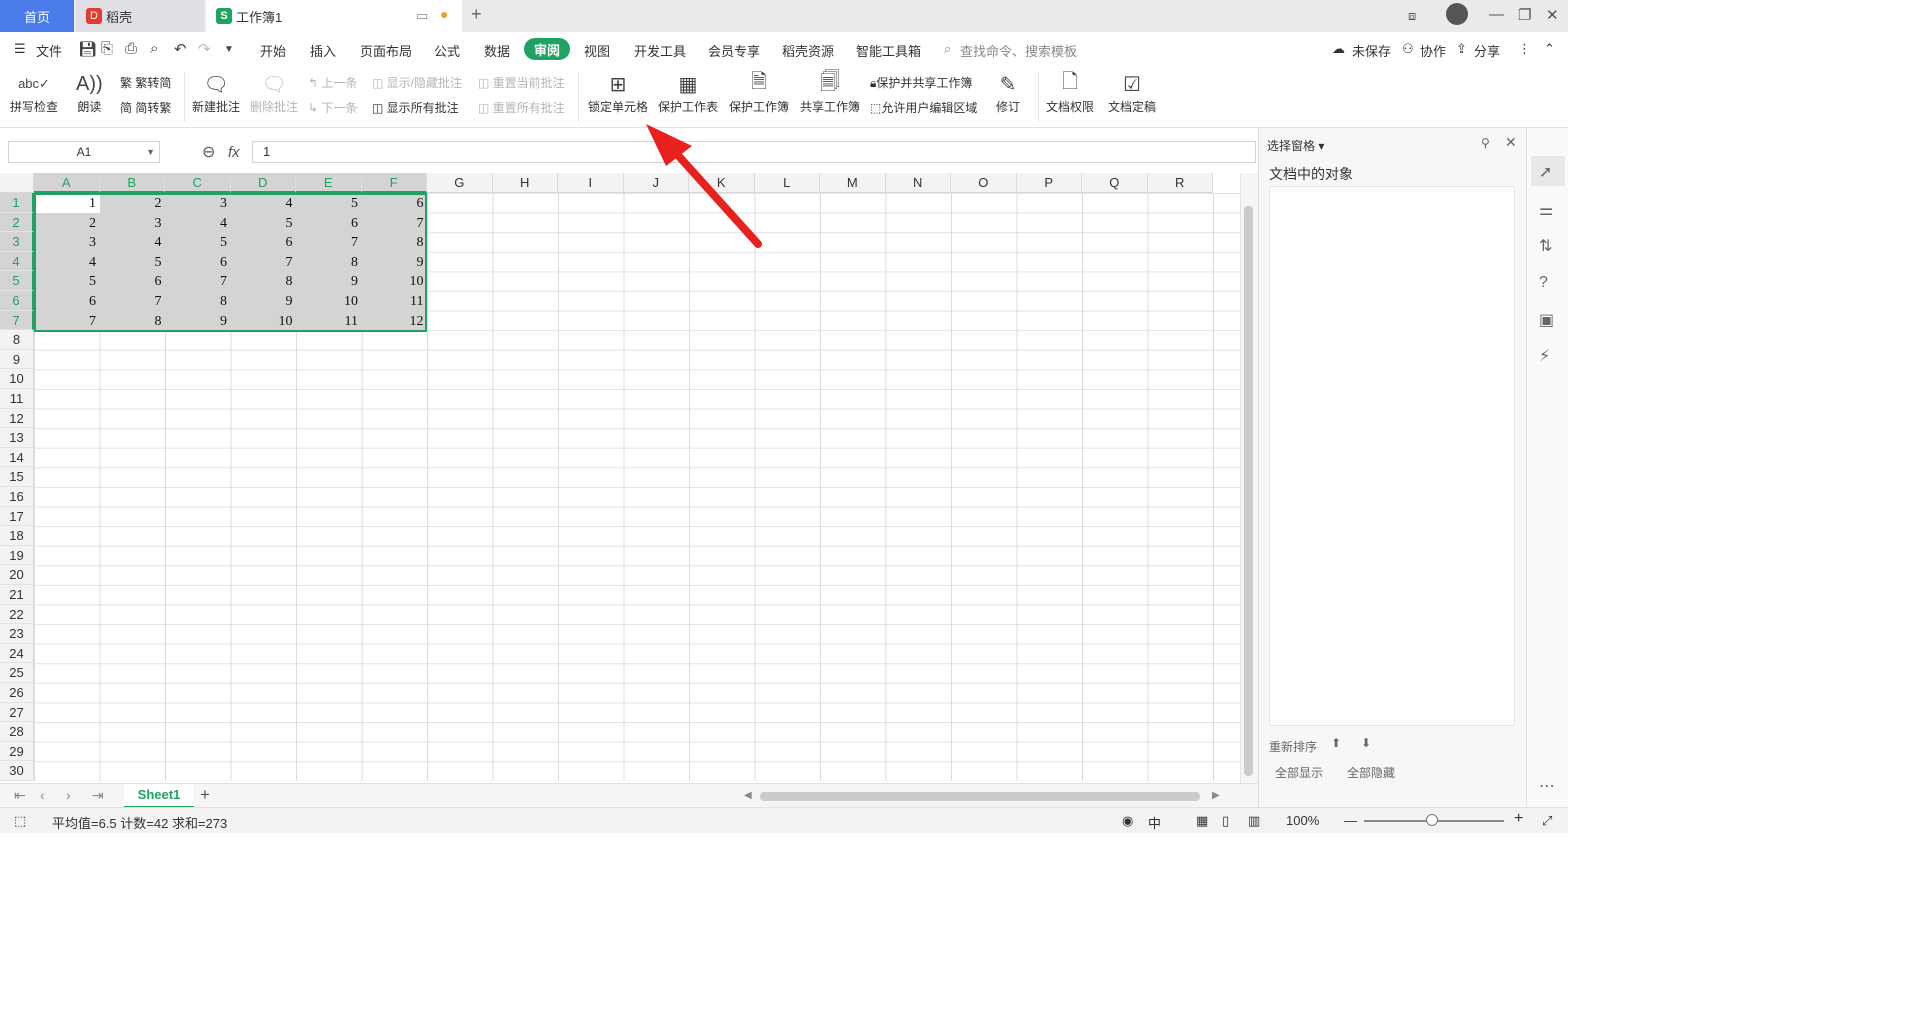 The width and height of the screenshot is (1920, 1020). Describe the element at coordinates (196, 242) in the screenshot. I see `cell-C3: 5` at that location.